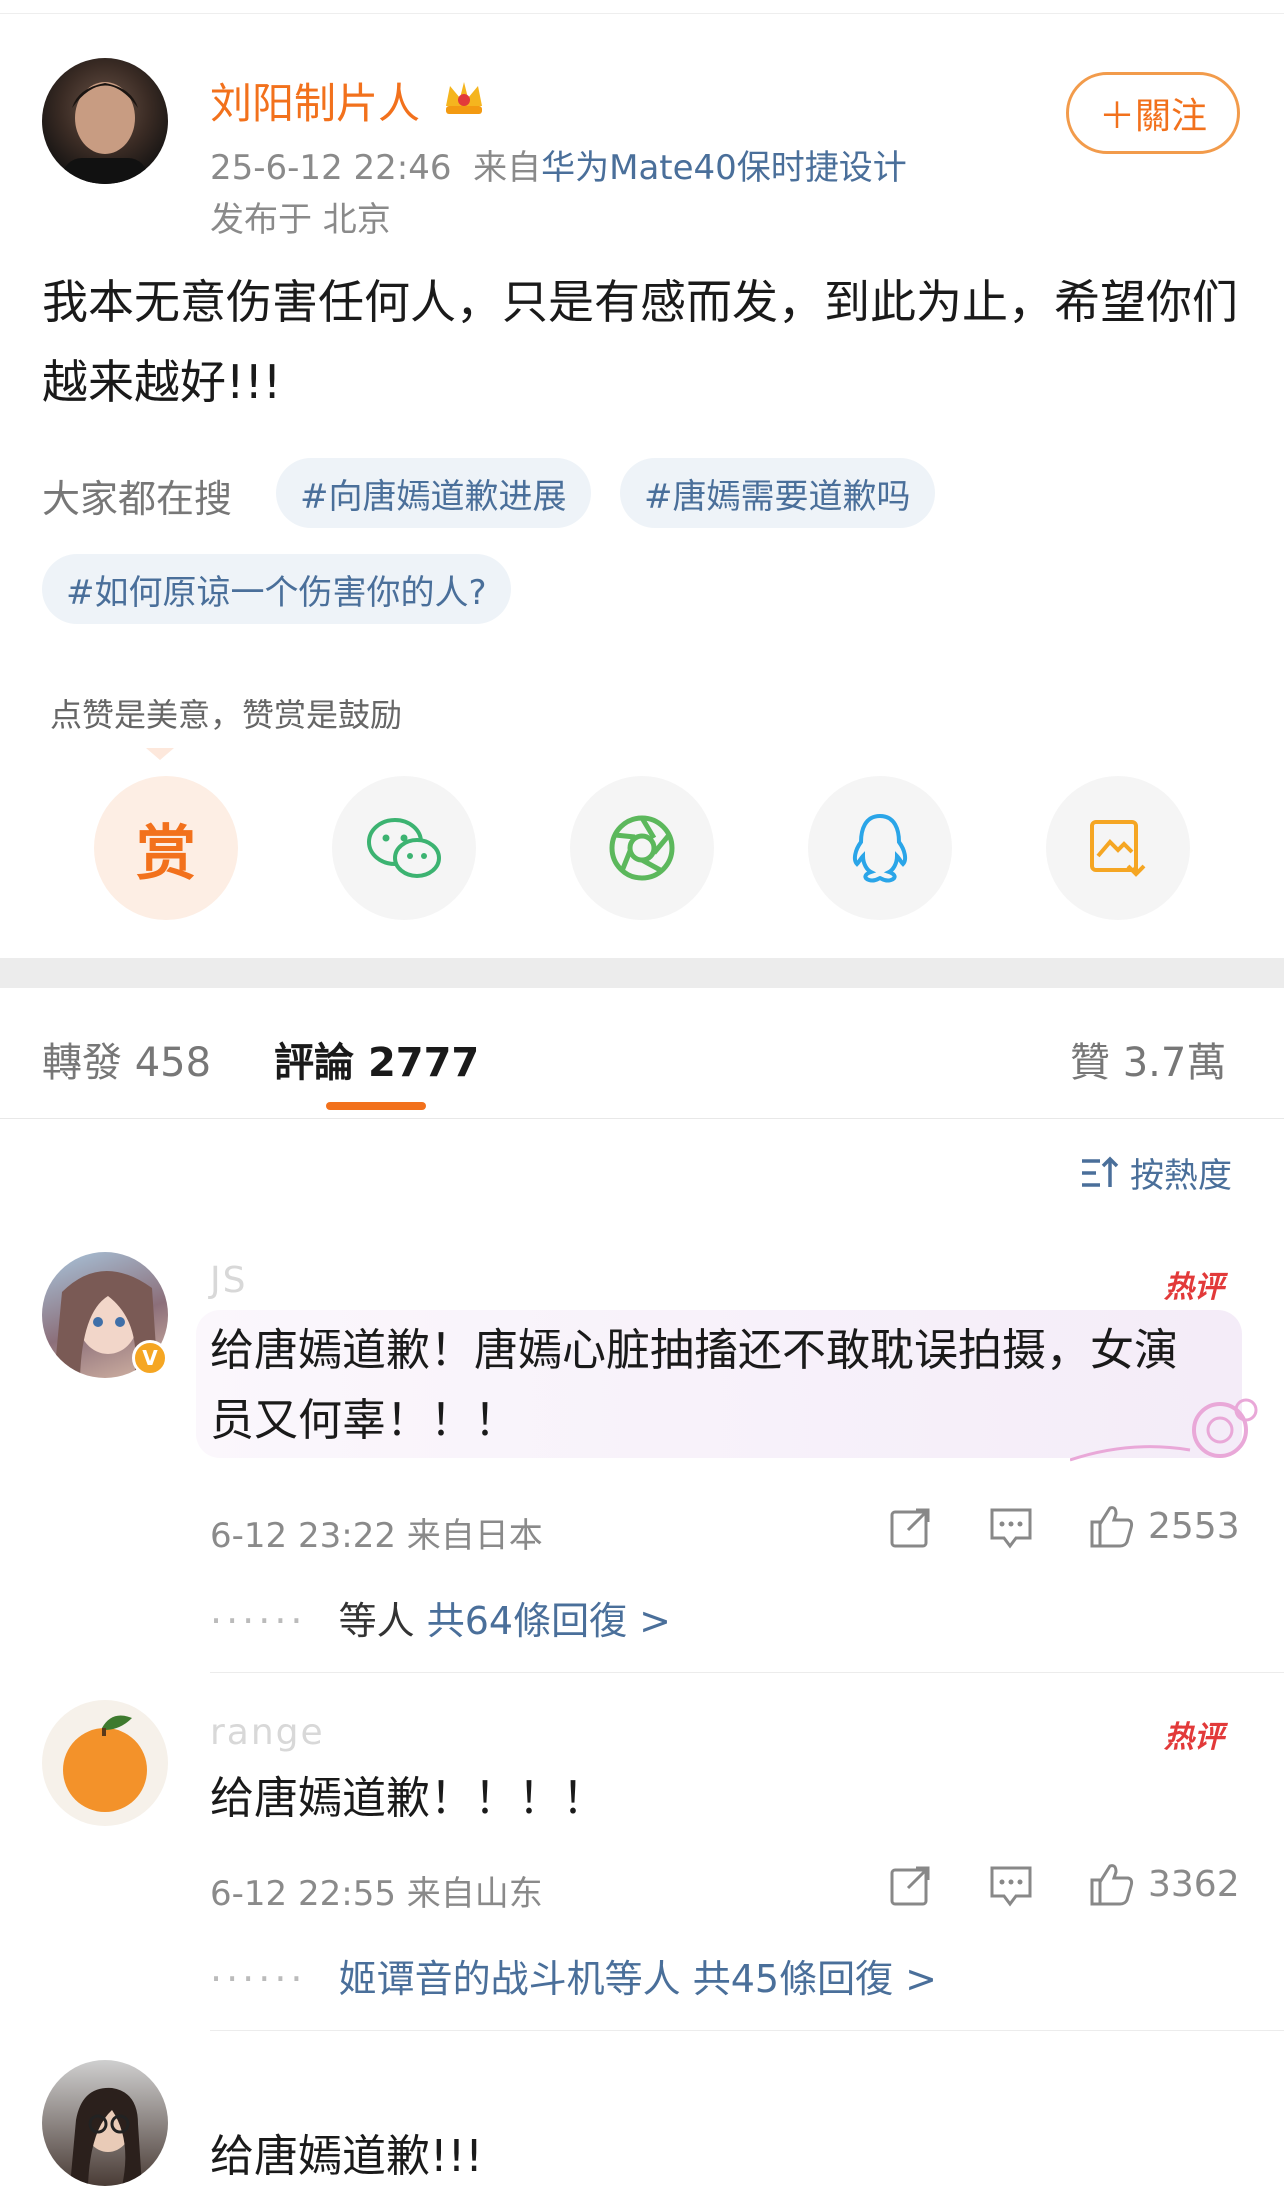 This screenshot has height=2195, width=1284. I want to click on tab-comments: 評論 2777, so click(376, 1059).